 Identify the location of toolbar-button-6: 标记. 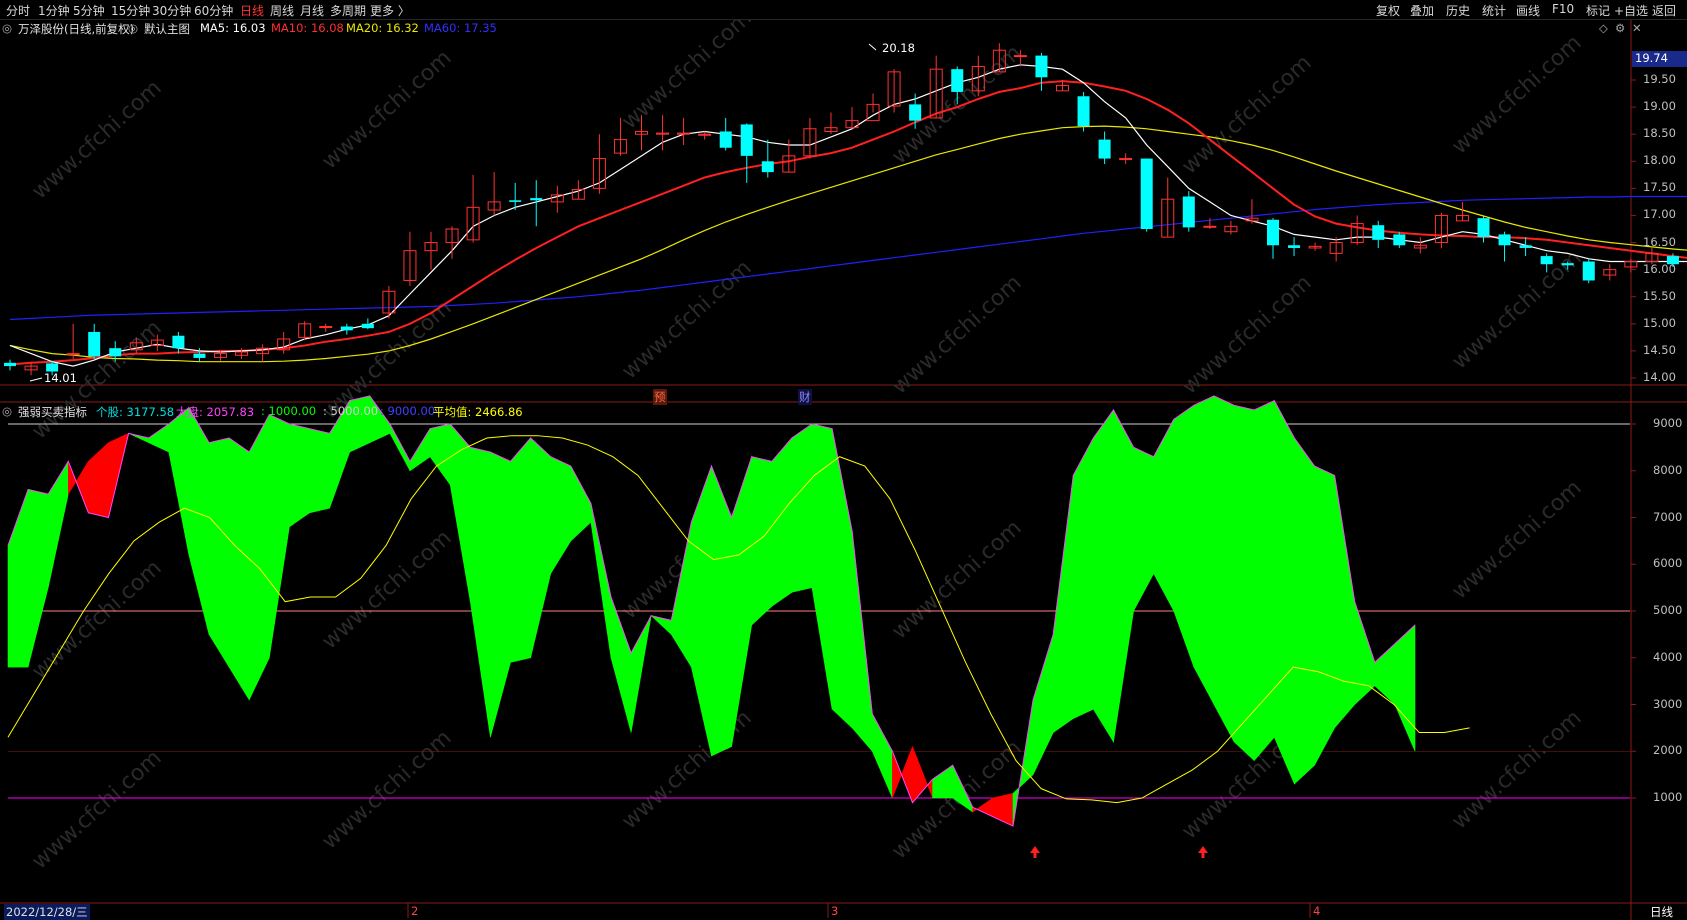
(1598, 10).